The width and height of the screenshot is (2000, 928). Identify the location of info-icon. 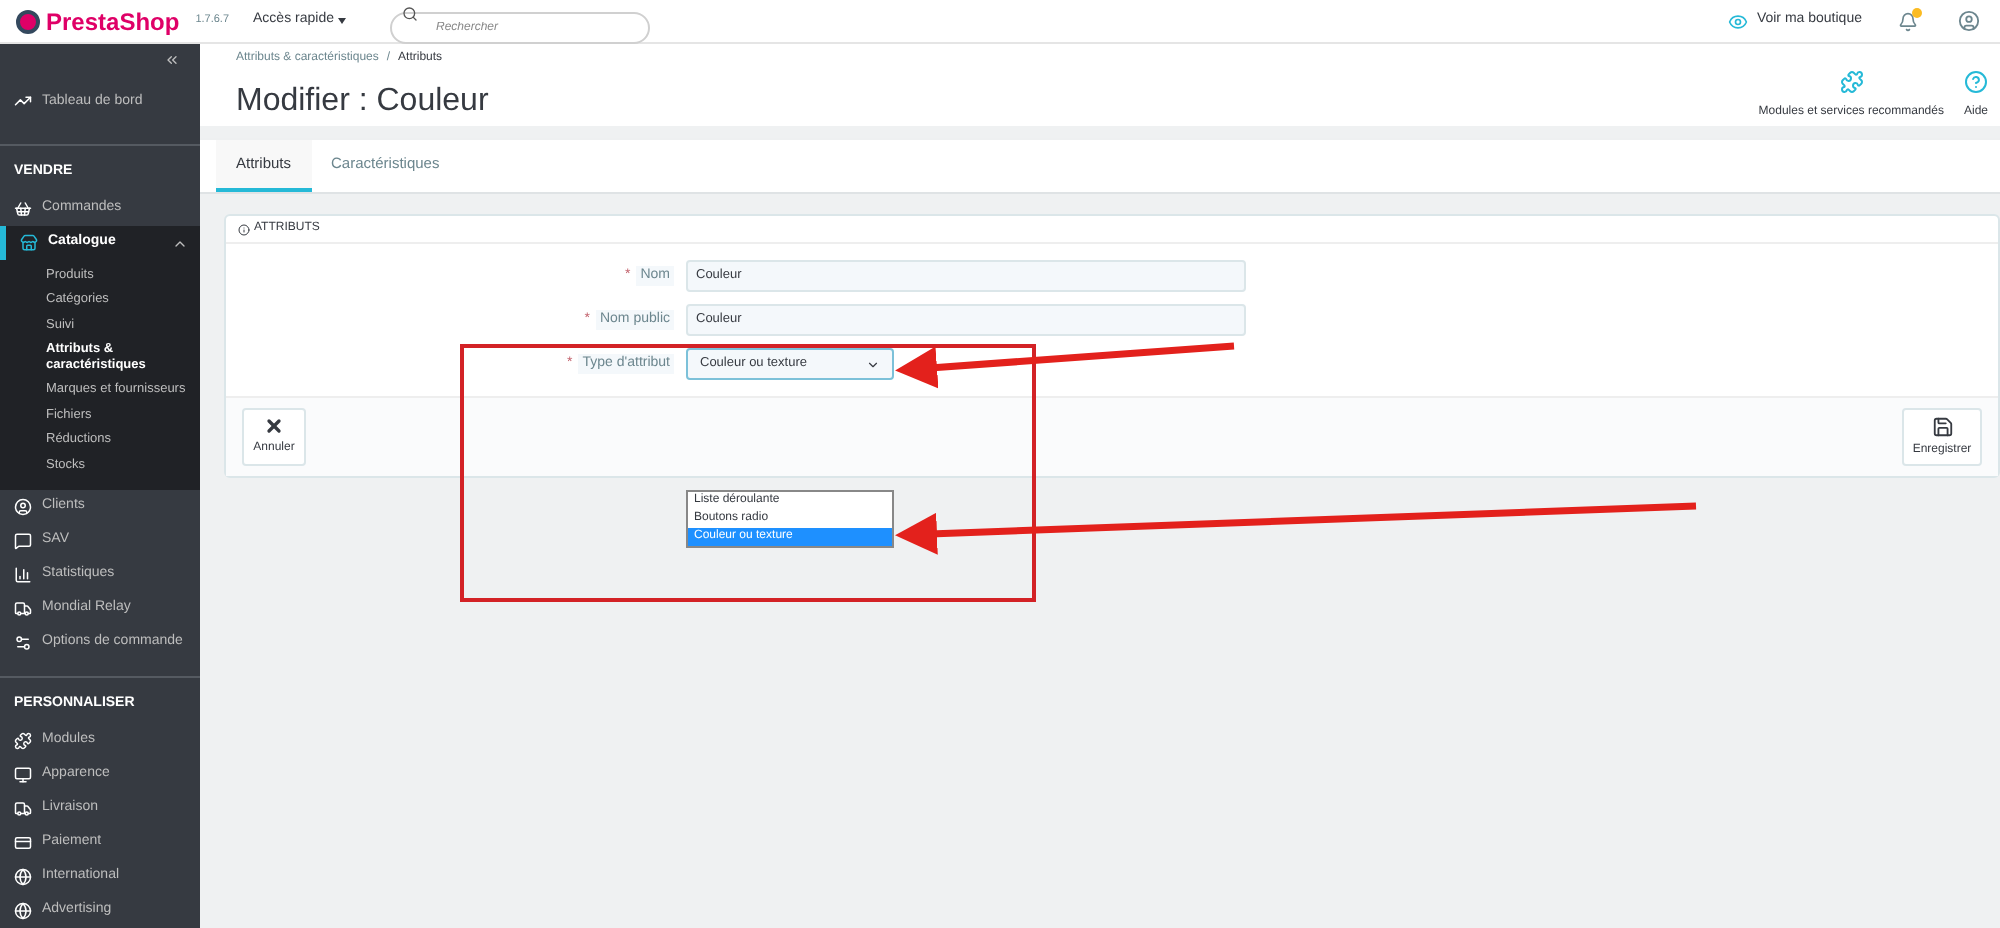
(244, 229).